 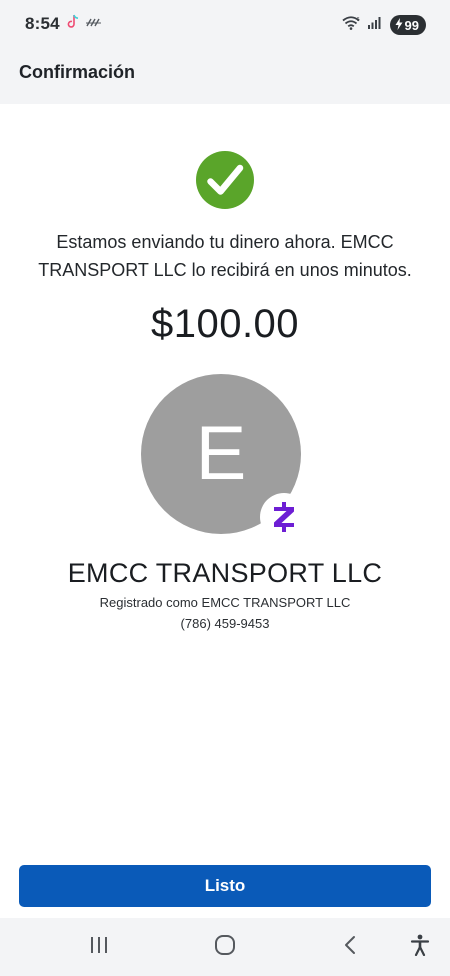 I want to click on accessibility-icon, so click(x=420, y=947).